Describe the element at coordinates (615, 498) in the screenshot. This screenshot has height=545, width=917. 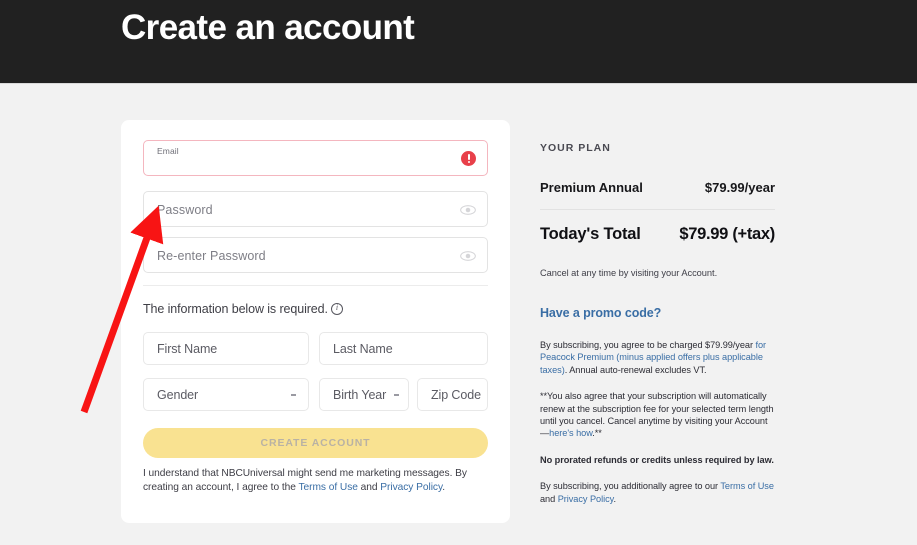
I see `terms-4-suffix: .` at that location.